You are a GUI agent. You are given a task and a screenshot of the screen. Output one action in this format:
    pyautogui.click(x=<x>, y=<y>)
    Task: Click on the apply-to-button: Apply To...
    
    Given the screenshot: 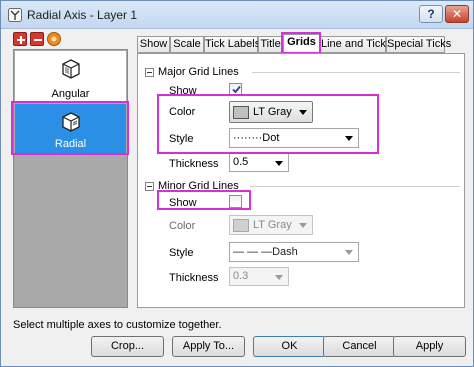 What is the action you would take?
    pyautogui.click(x=208, y=346)
    